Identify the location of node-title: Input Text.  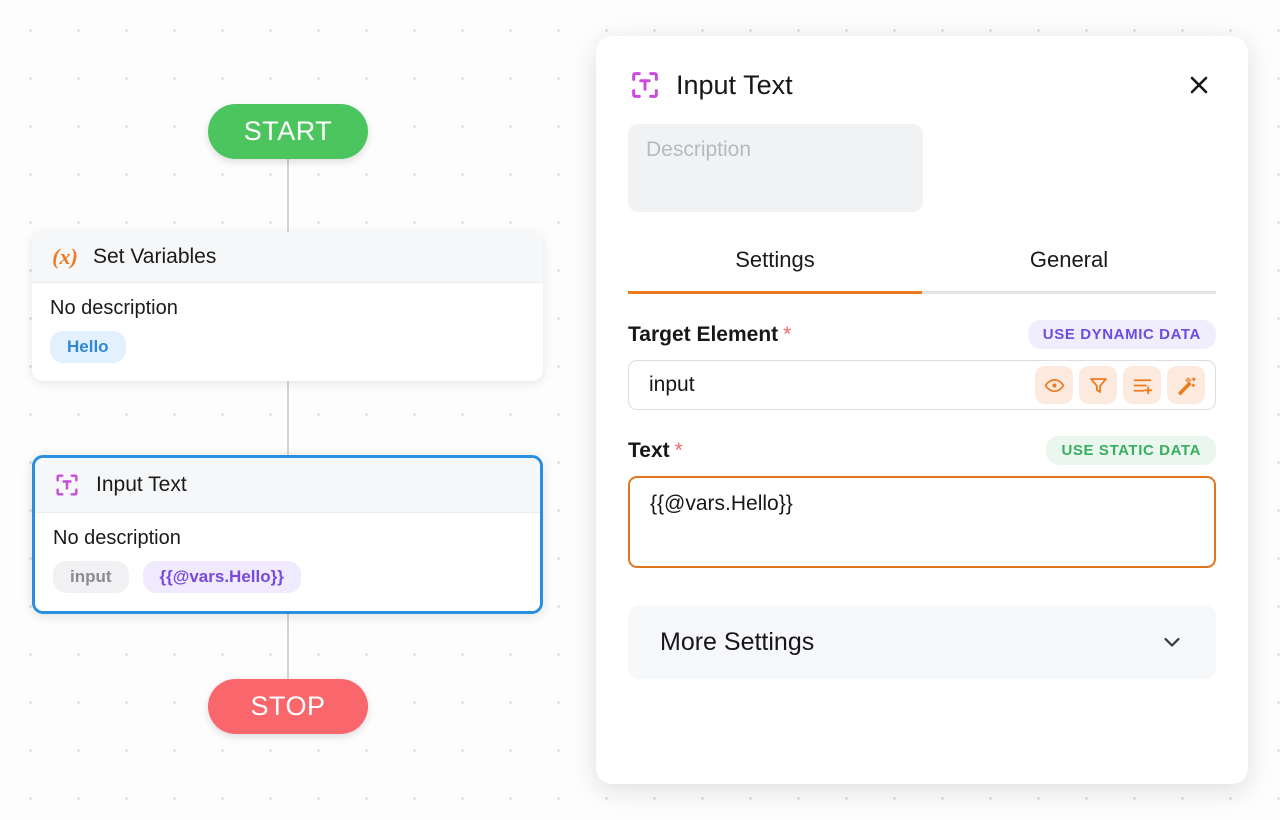
(141, 484).